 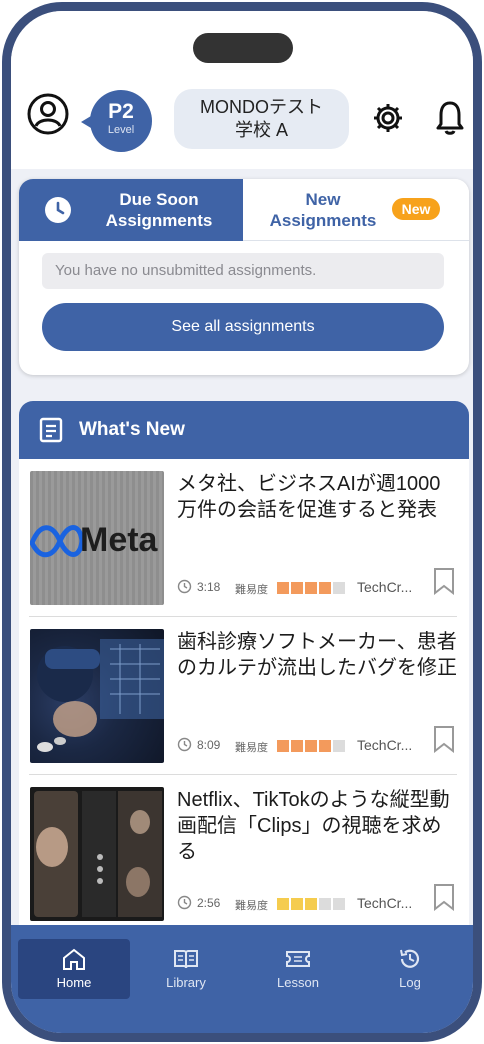 I want to click on school-name-line1: MONDOテスト, so click(x=261, y=107).